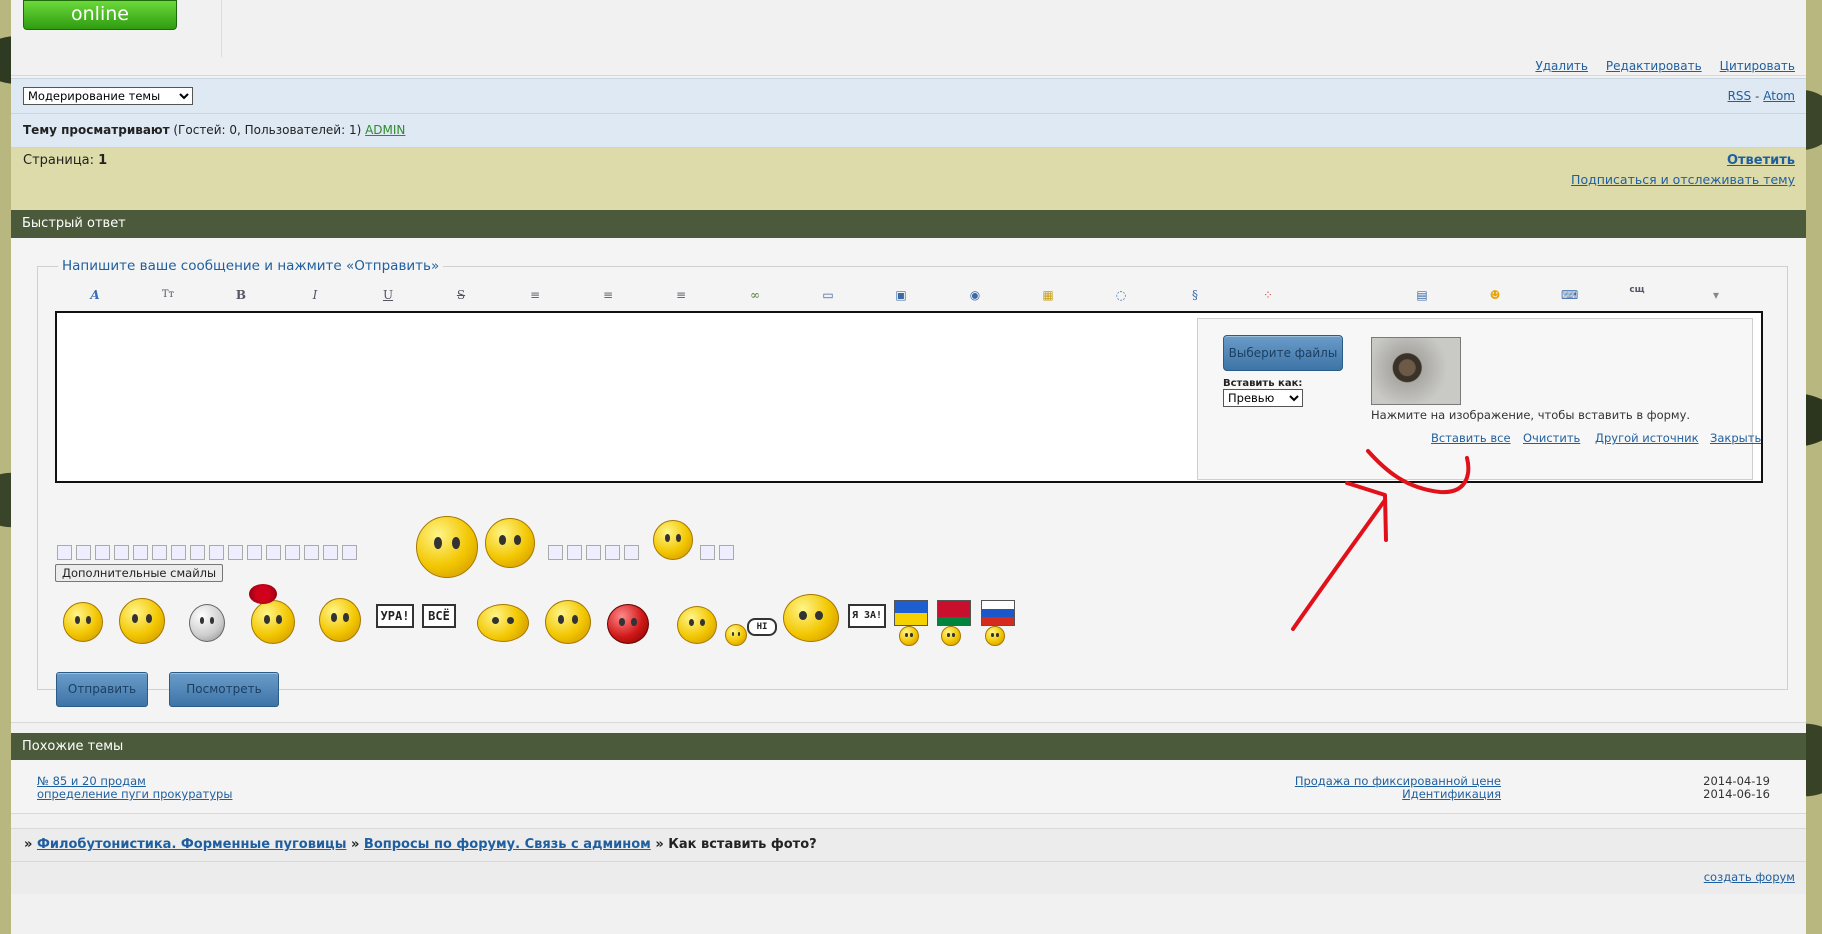  What do you see at coordinates (736, 635) in the screenshot?
I see `hi-smiley-icon` at bounding box center [736, 635].